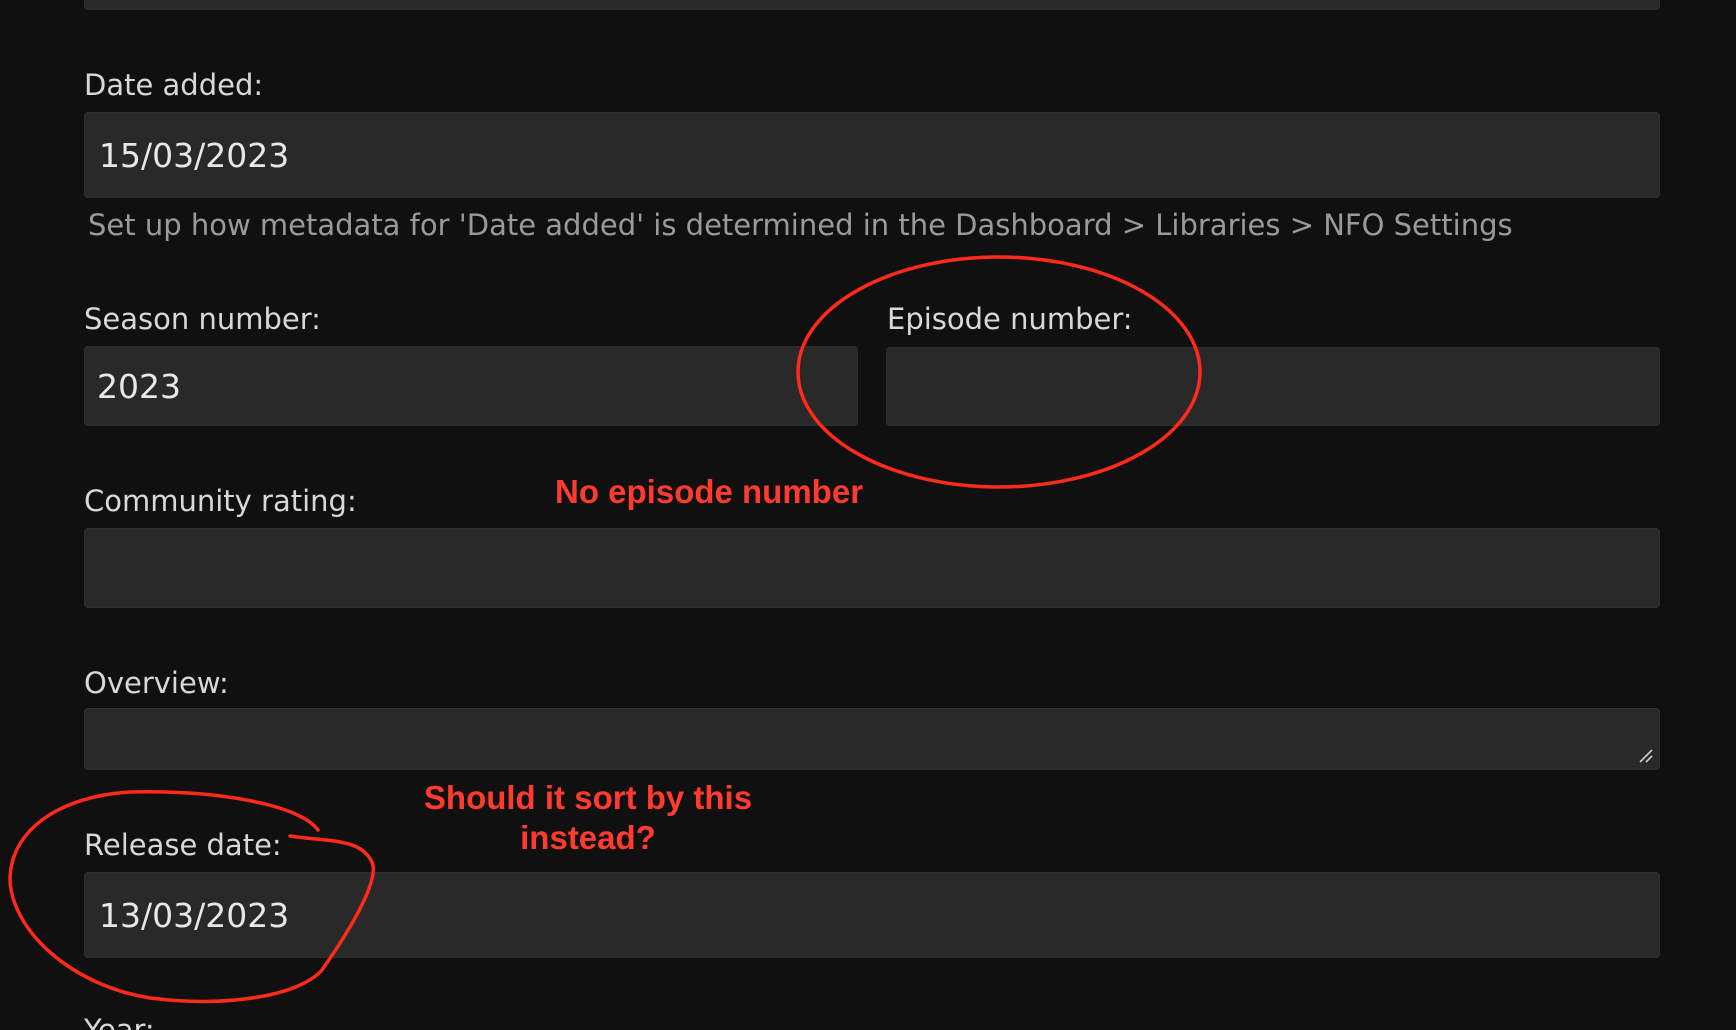 Image resolution: width=1736 pixels, height=1030 pixels. Describe the element at coordinates (191, 897) in the screenshot. I see `annotation-circle-release-date` at that location.